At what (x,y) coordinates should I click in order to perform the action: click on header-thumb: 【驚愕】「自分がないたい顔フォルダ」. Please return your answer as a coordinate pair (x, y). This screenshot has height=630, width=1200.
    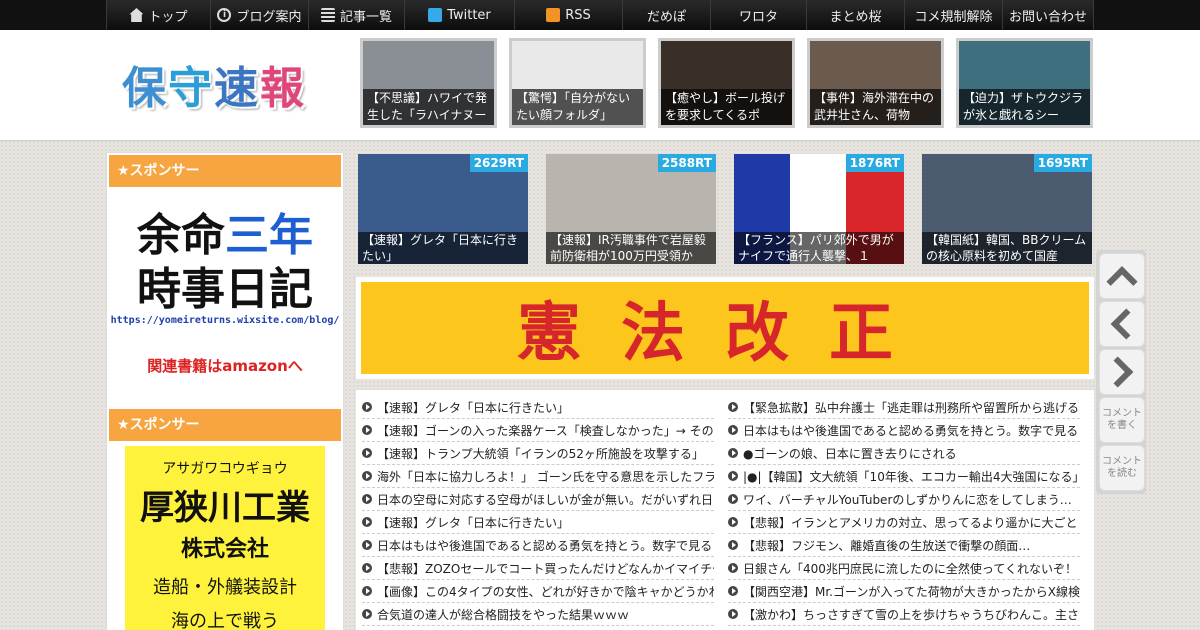
    Looking at the image, I should click on (577, 83).